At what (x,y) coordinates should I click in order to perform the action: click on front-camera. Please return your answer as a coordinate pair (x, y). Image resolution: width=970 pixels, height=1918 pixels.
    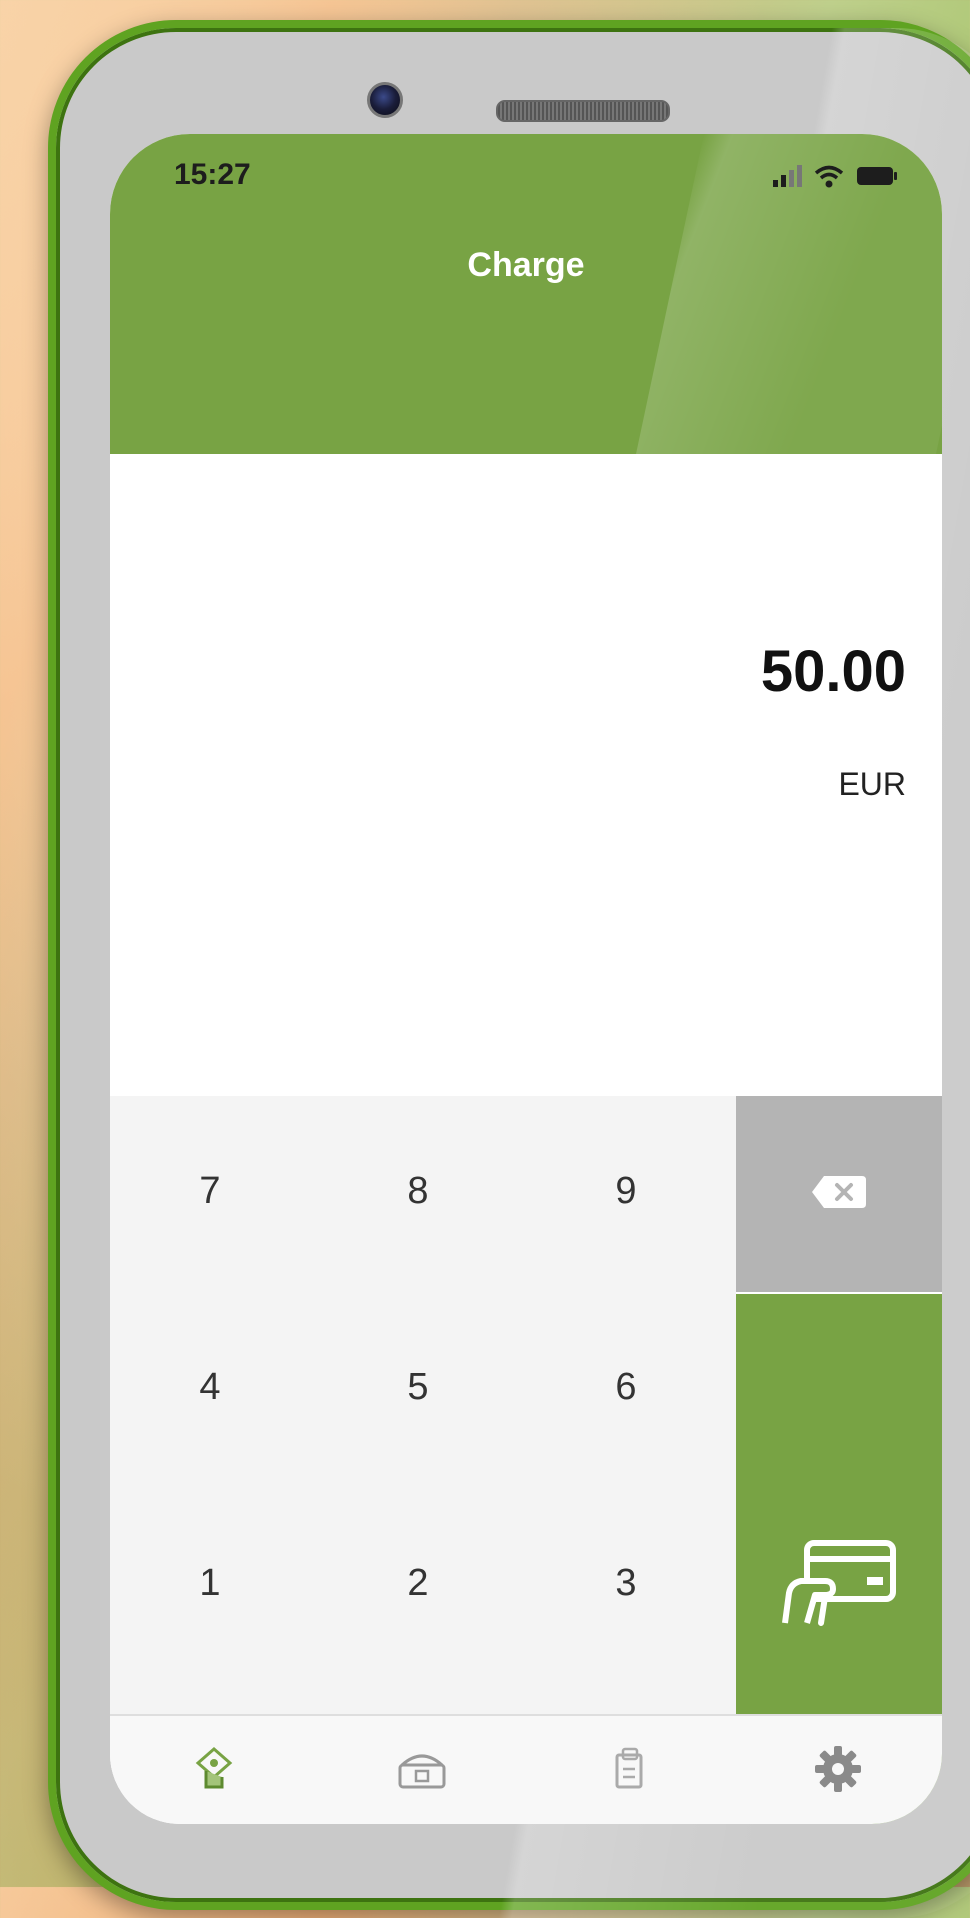
    Looking at the image, I should click on (385, 100).